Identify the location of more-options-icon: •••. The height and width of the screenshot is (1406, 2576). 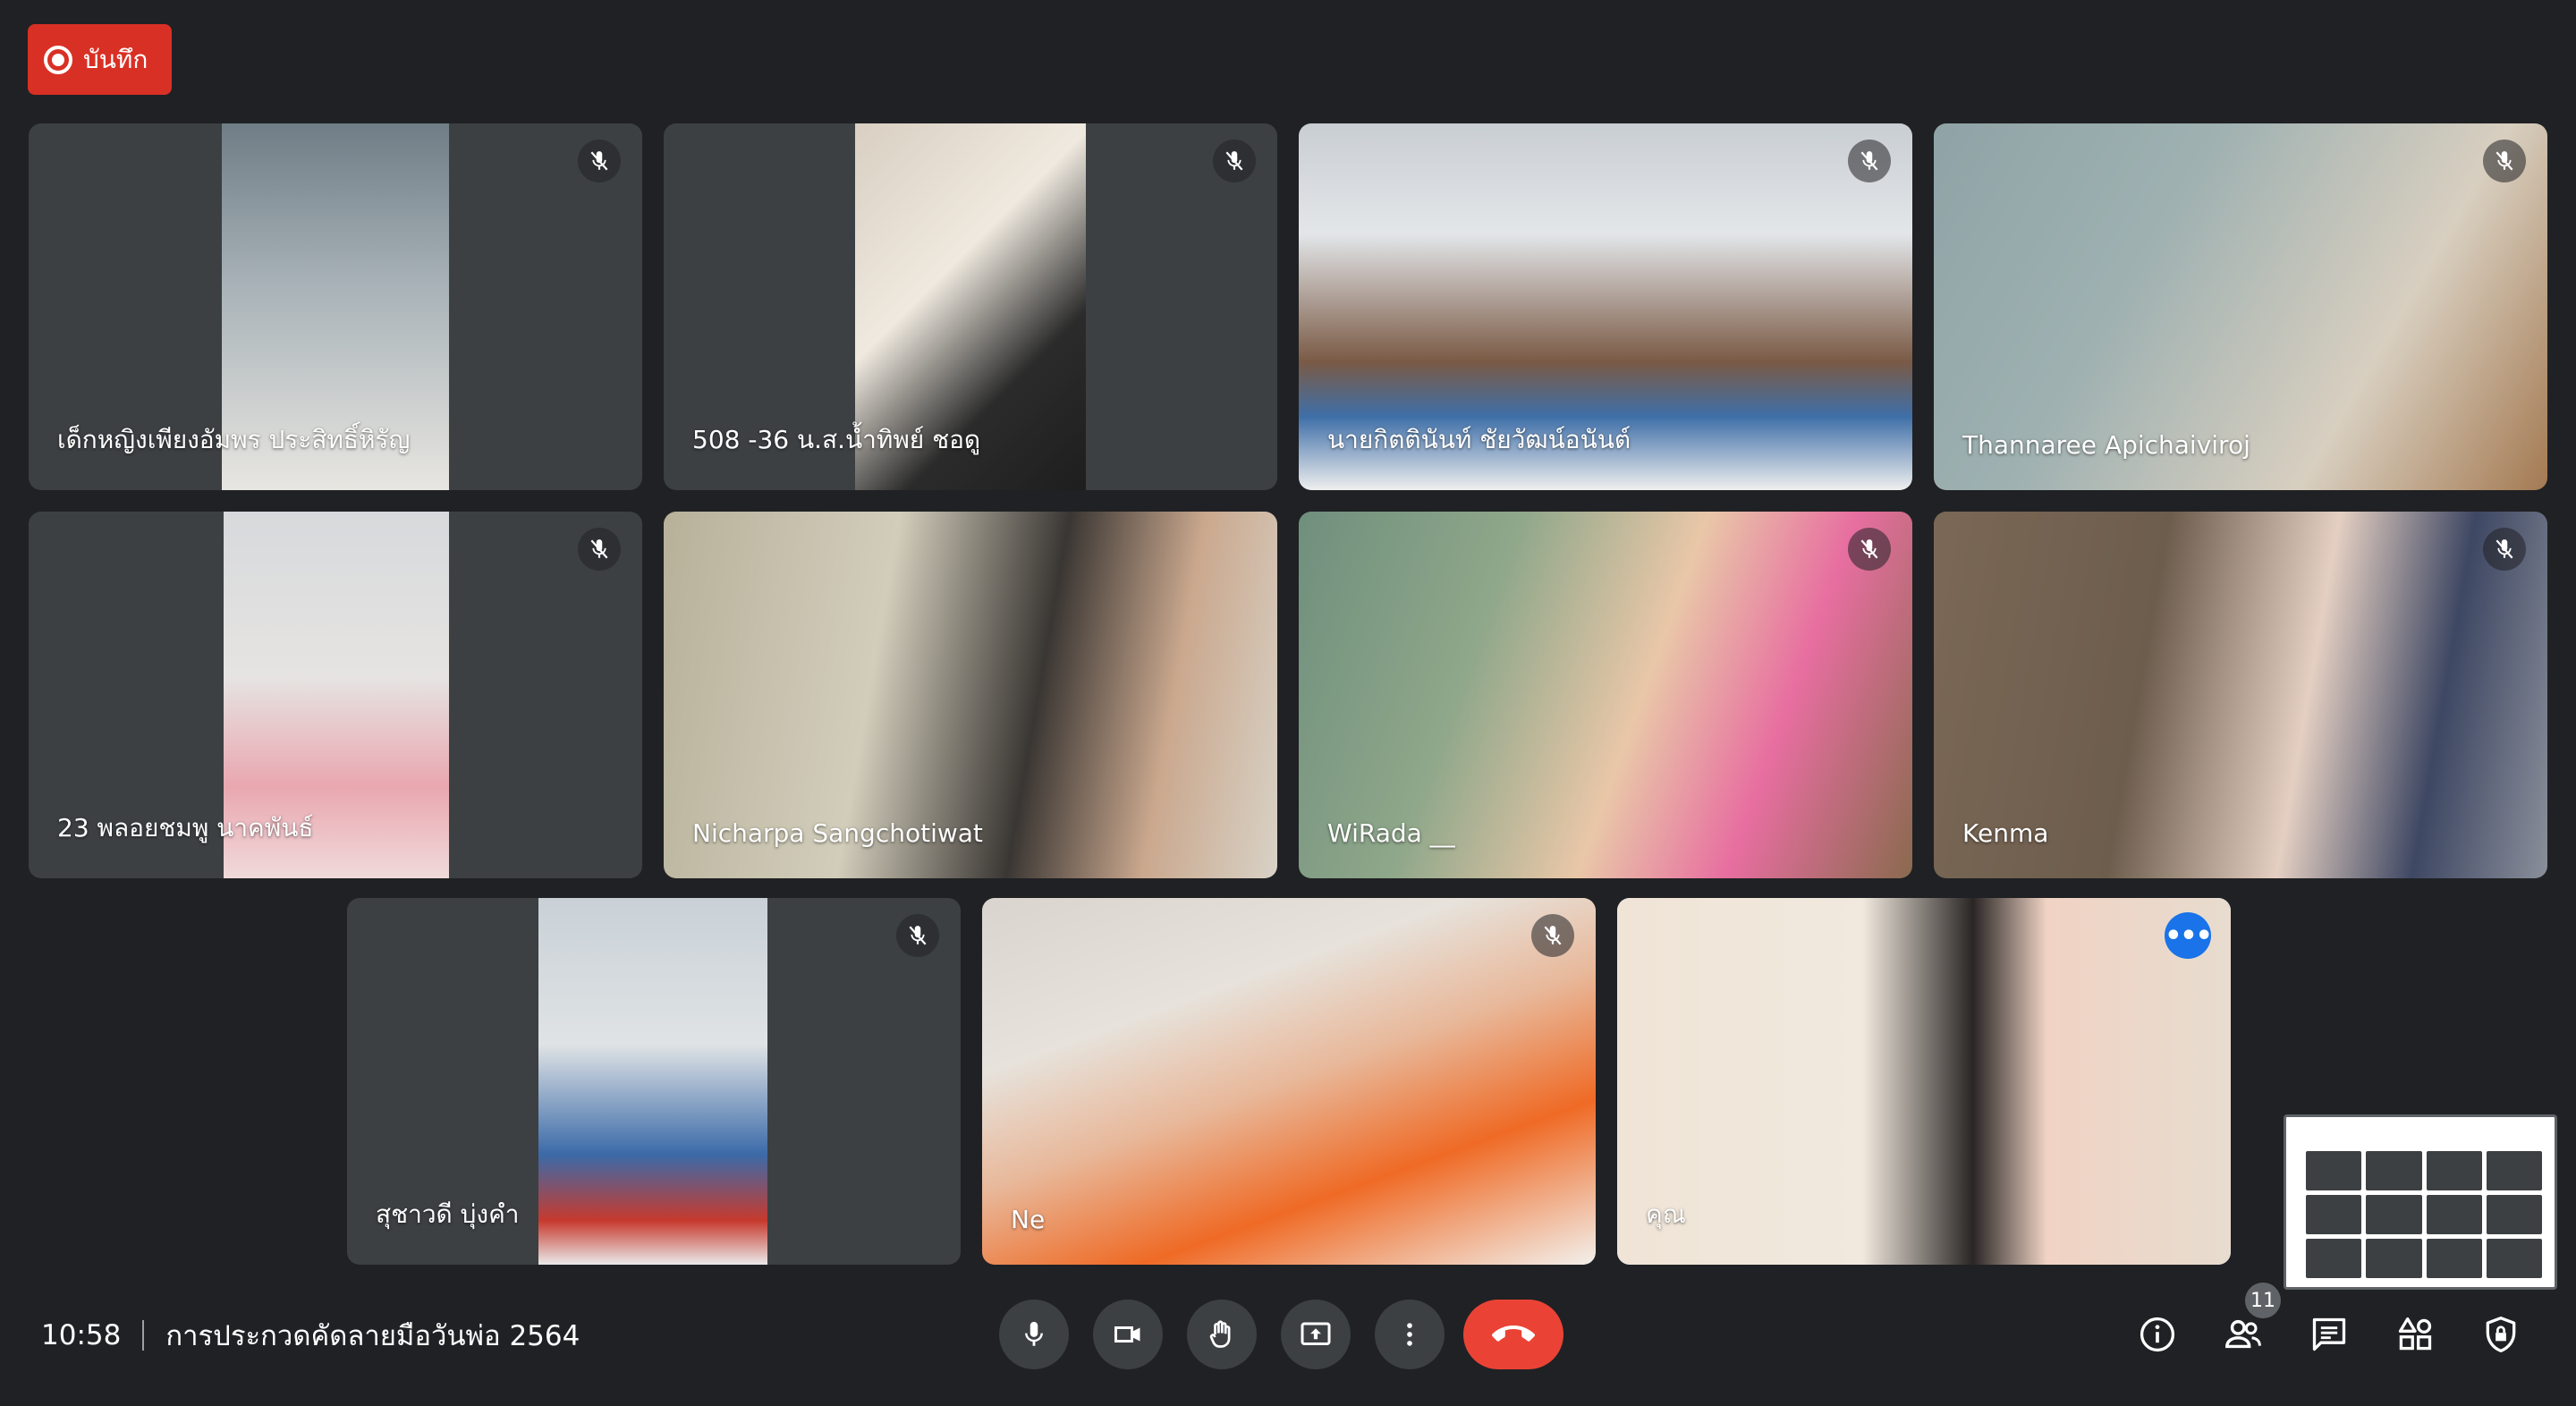
(2189, 936).